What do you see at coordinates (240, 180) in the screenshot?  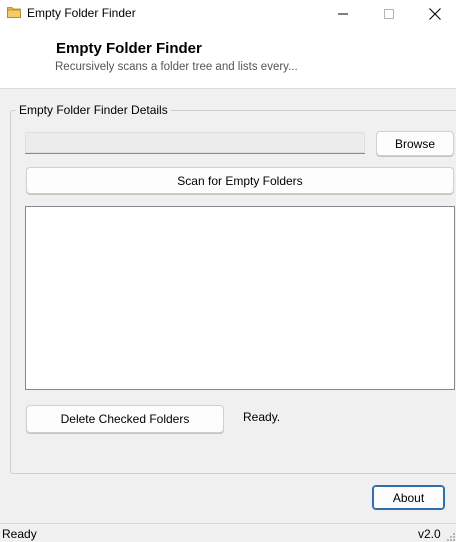 I see `scan-button: Scan for Empty Folders` at bounding box center [240, 180].